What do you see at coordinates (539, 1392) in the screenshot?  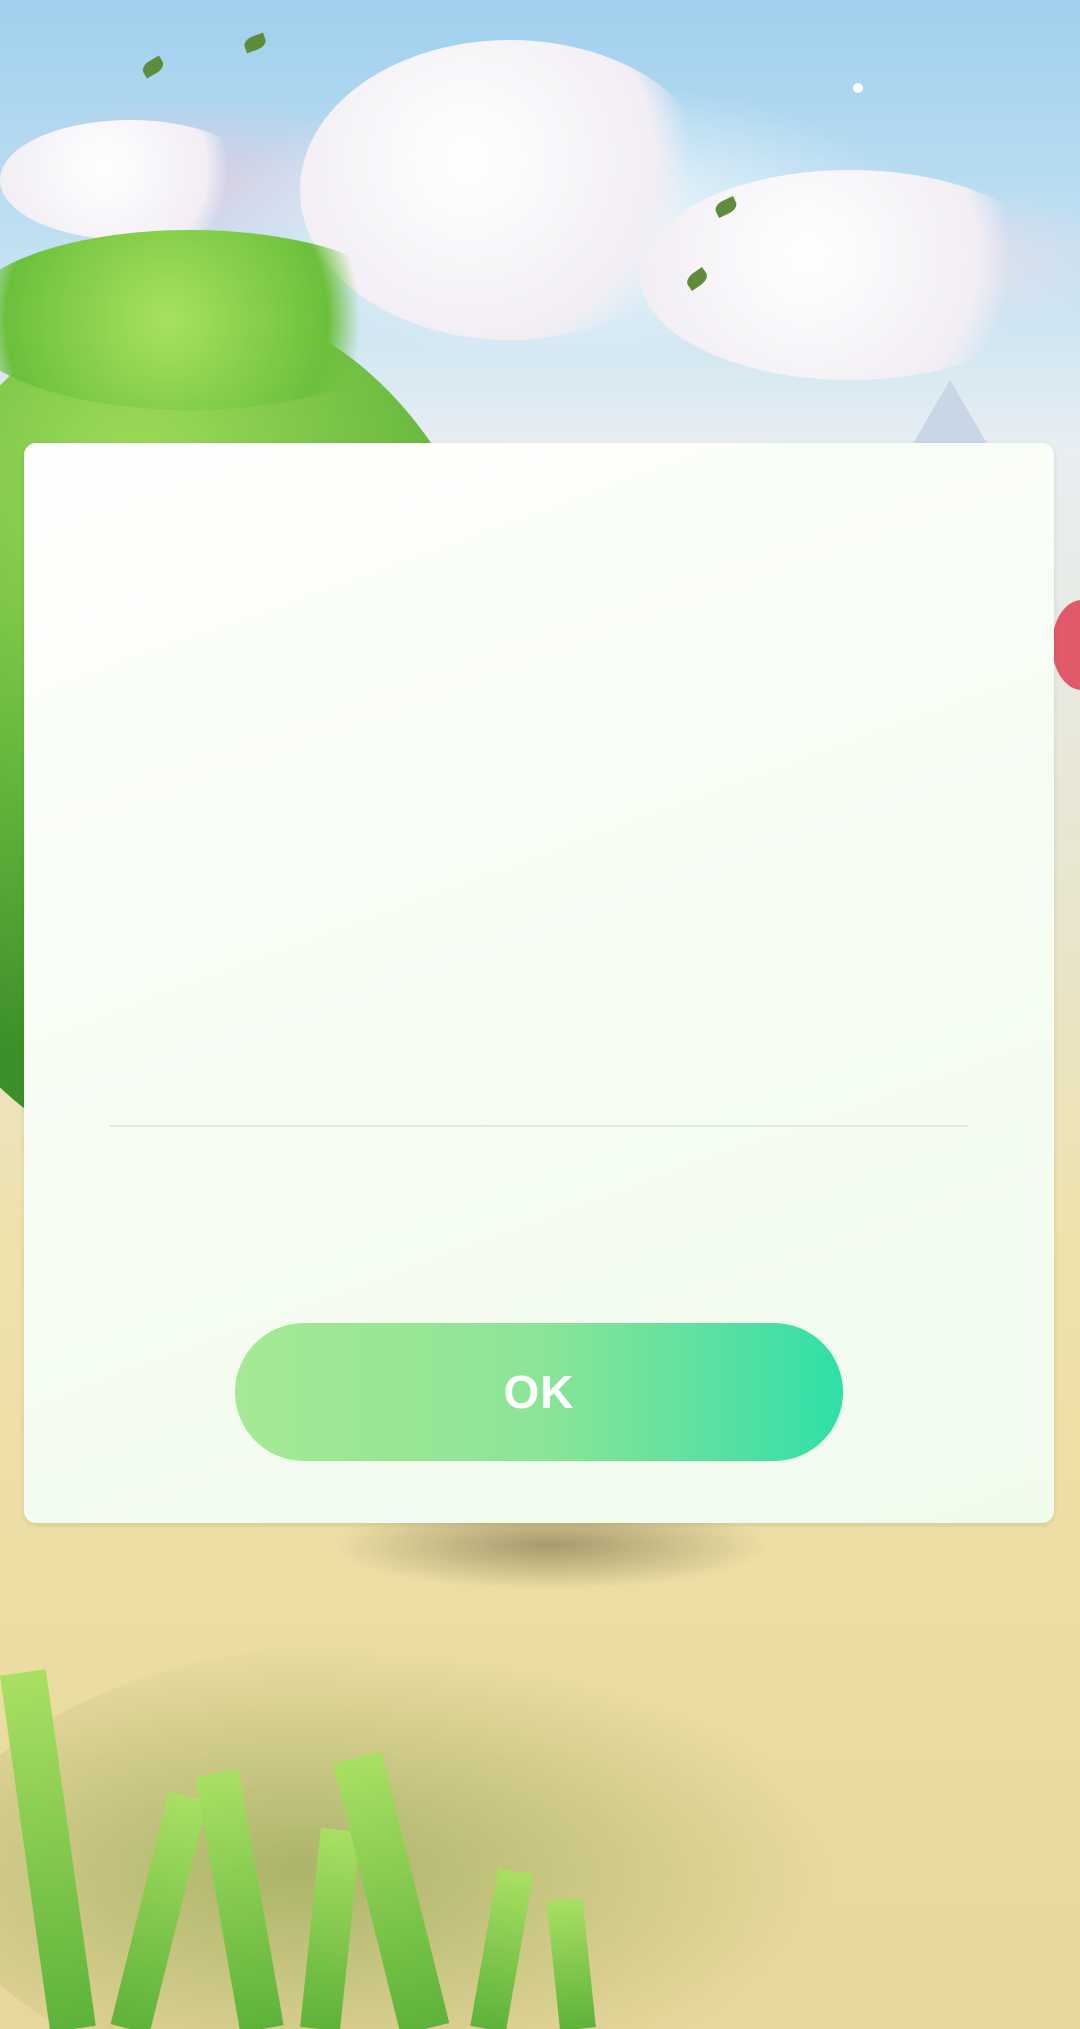 I see `ok-button: OK` at bounding box center [539, 1392].